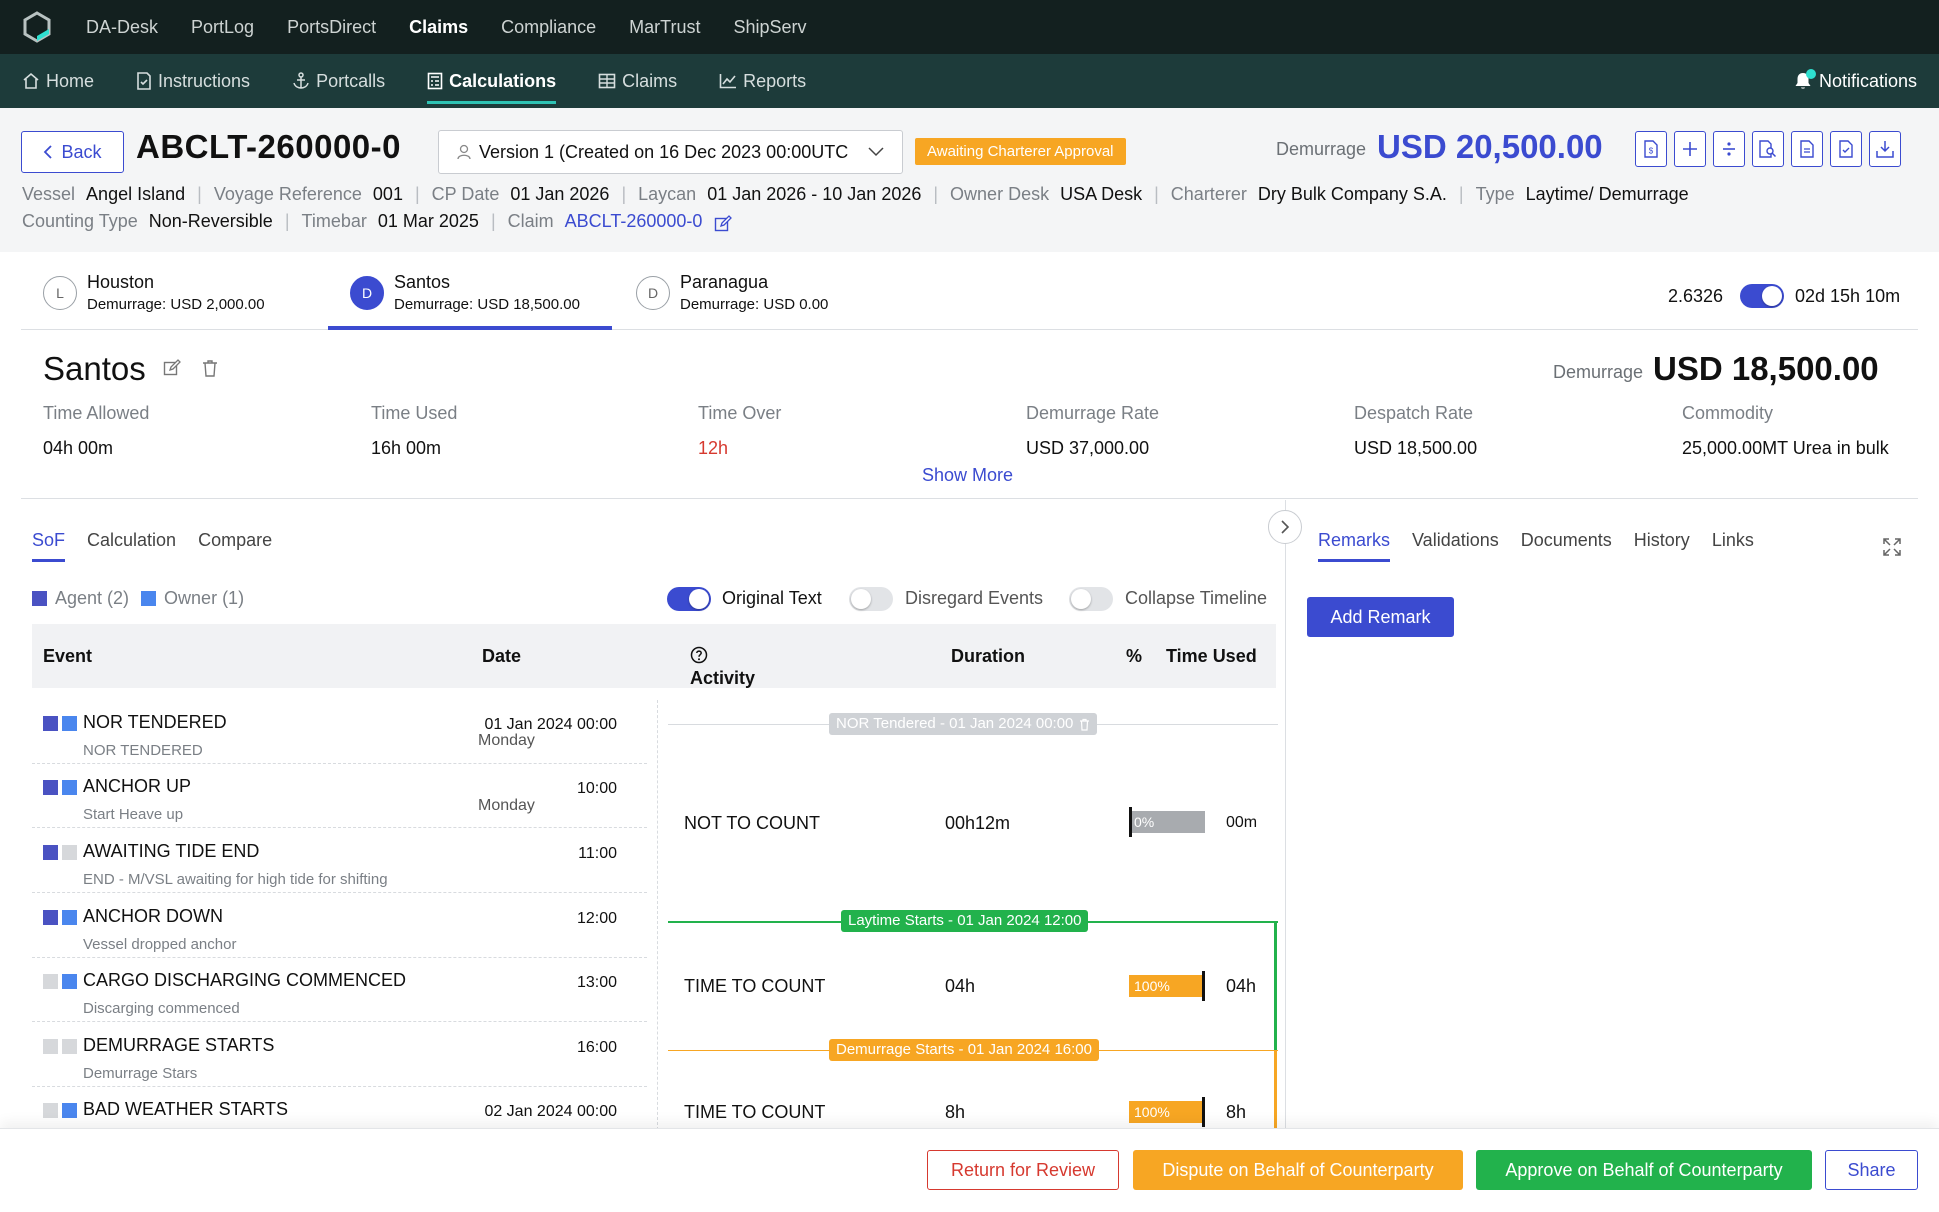 The width and height of the screenshot is (1939, 1212). What do you see at coordinates (492, 81) in the screenshot?
I see `subnav-calculations: Calculations` at bounding box center [492, 81].